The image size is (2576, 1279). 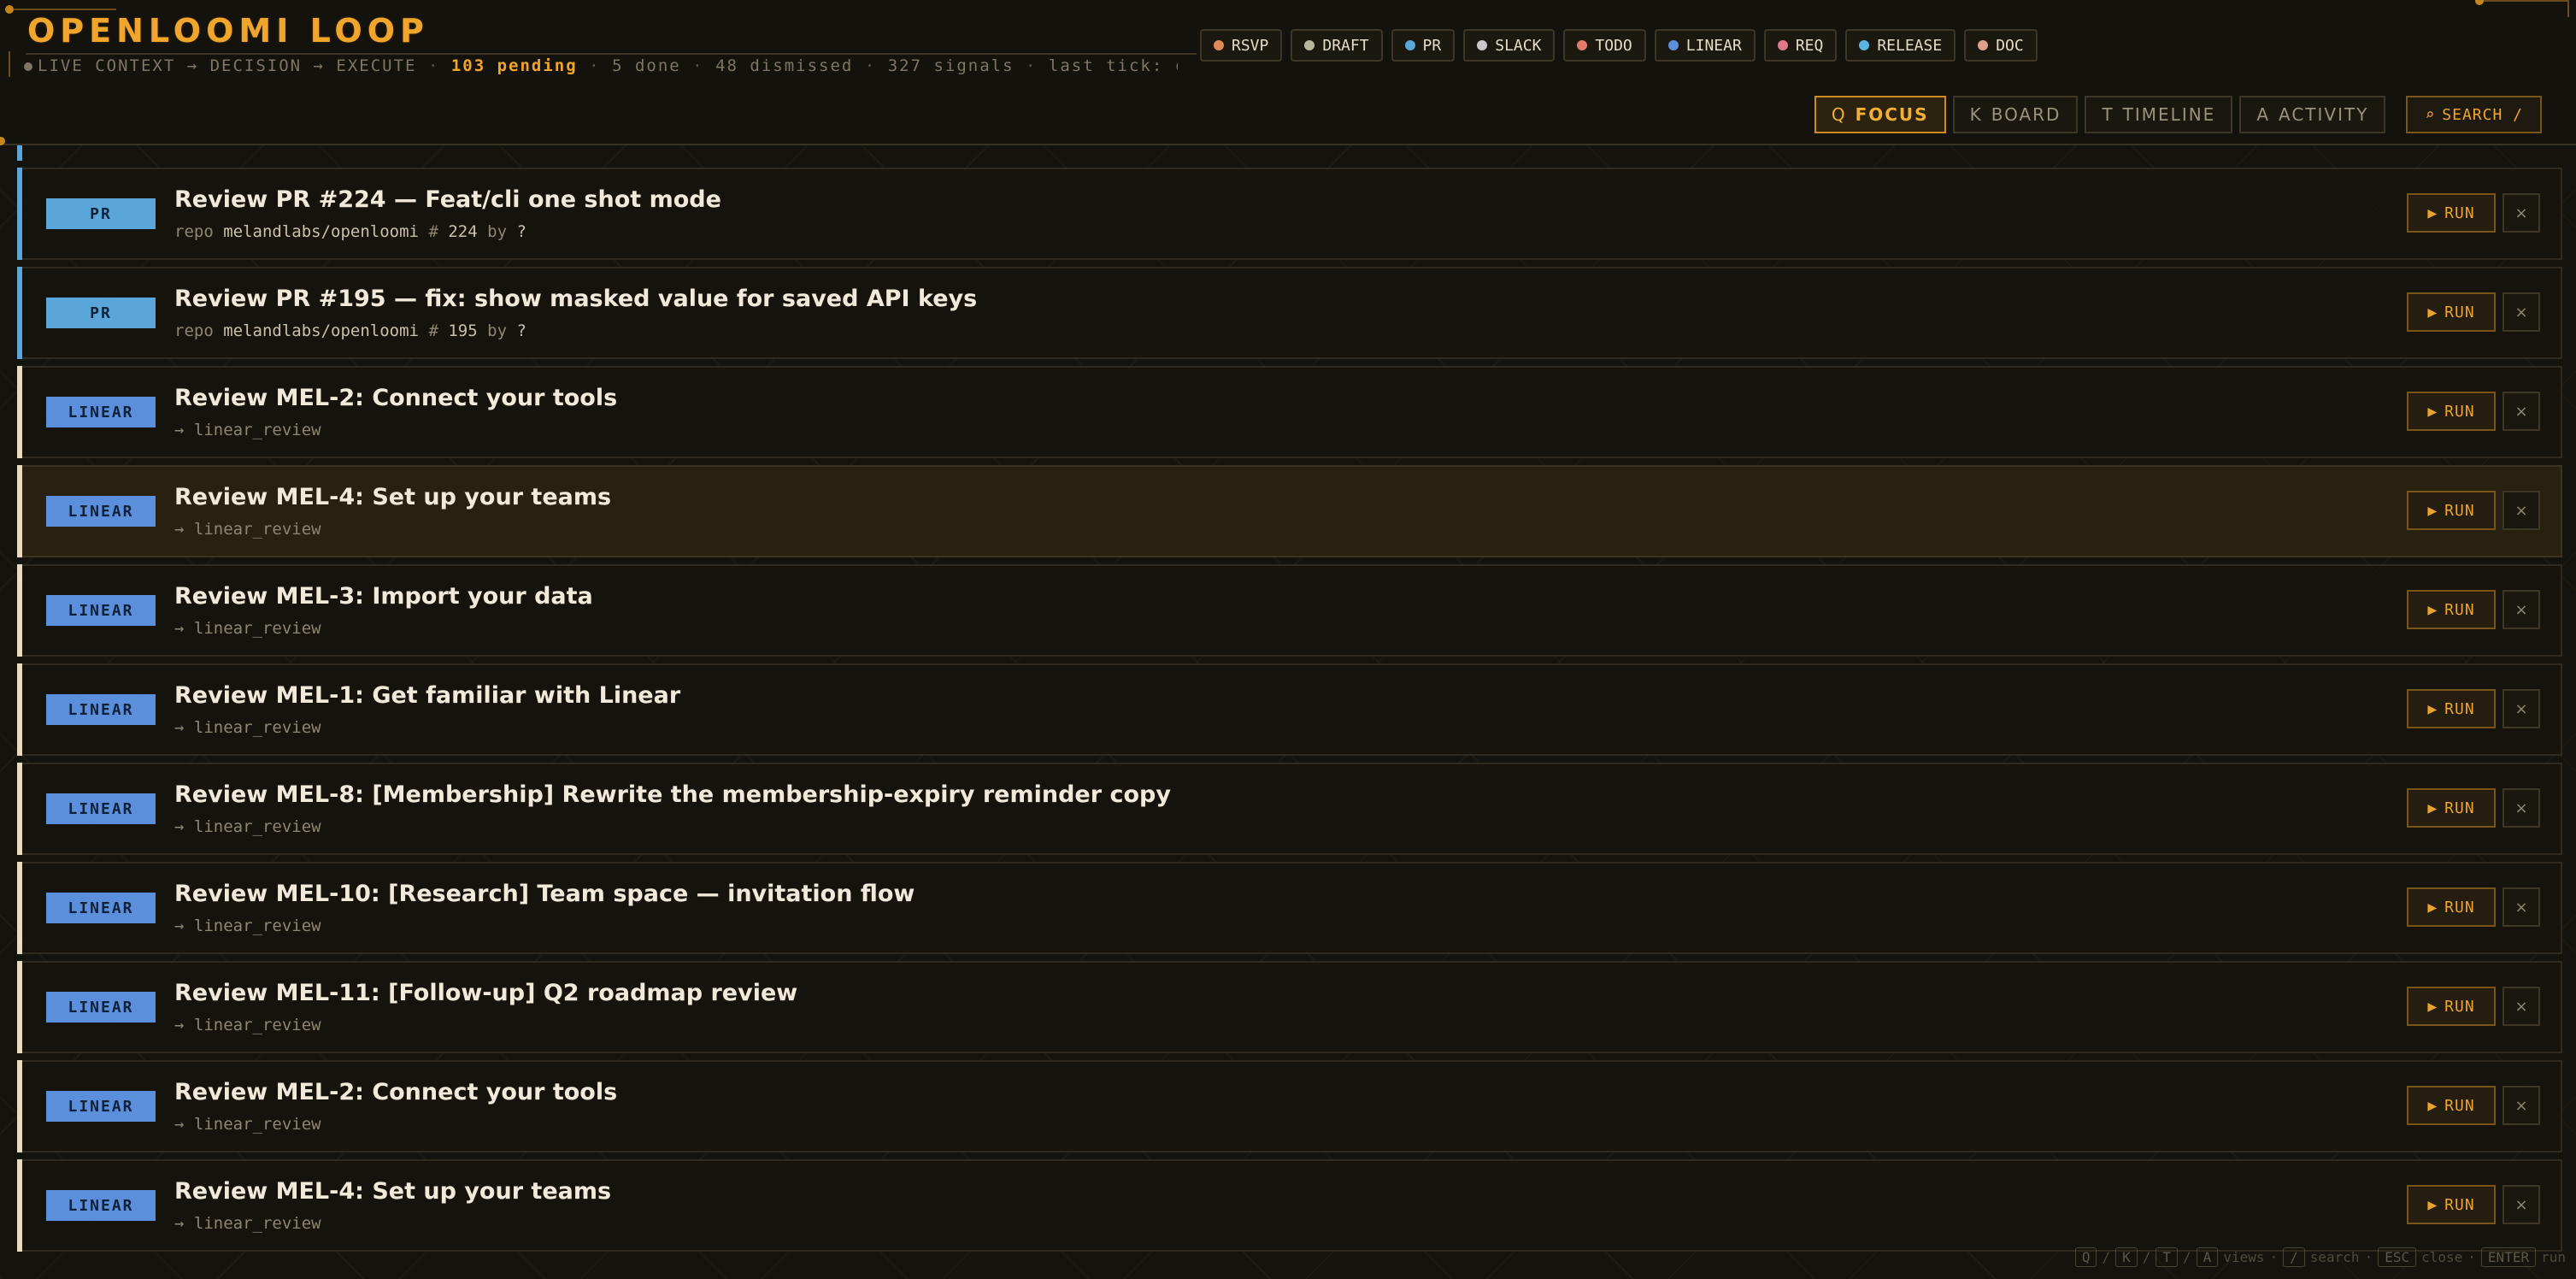 I want to click on chip-label: PR, so click(x=1432, y=45).